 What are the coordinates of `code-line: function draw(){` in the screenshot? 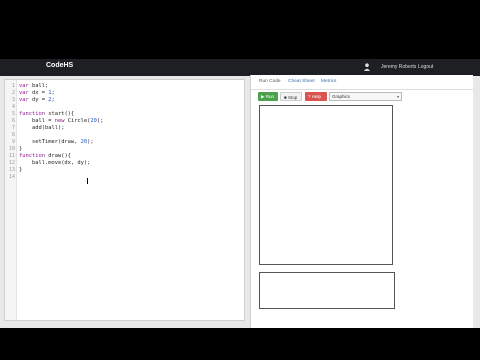 It's located at (45, 156).